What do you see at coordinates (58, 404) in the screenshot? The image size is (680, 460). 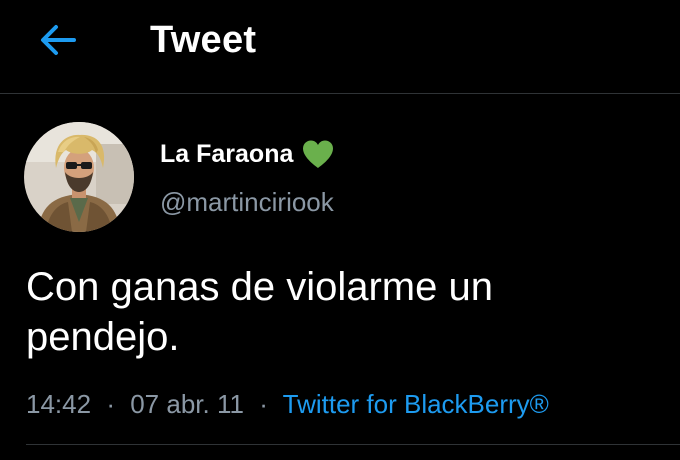 I see `tweet-time: 14:42` at bounding box center [58, 404].